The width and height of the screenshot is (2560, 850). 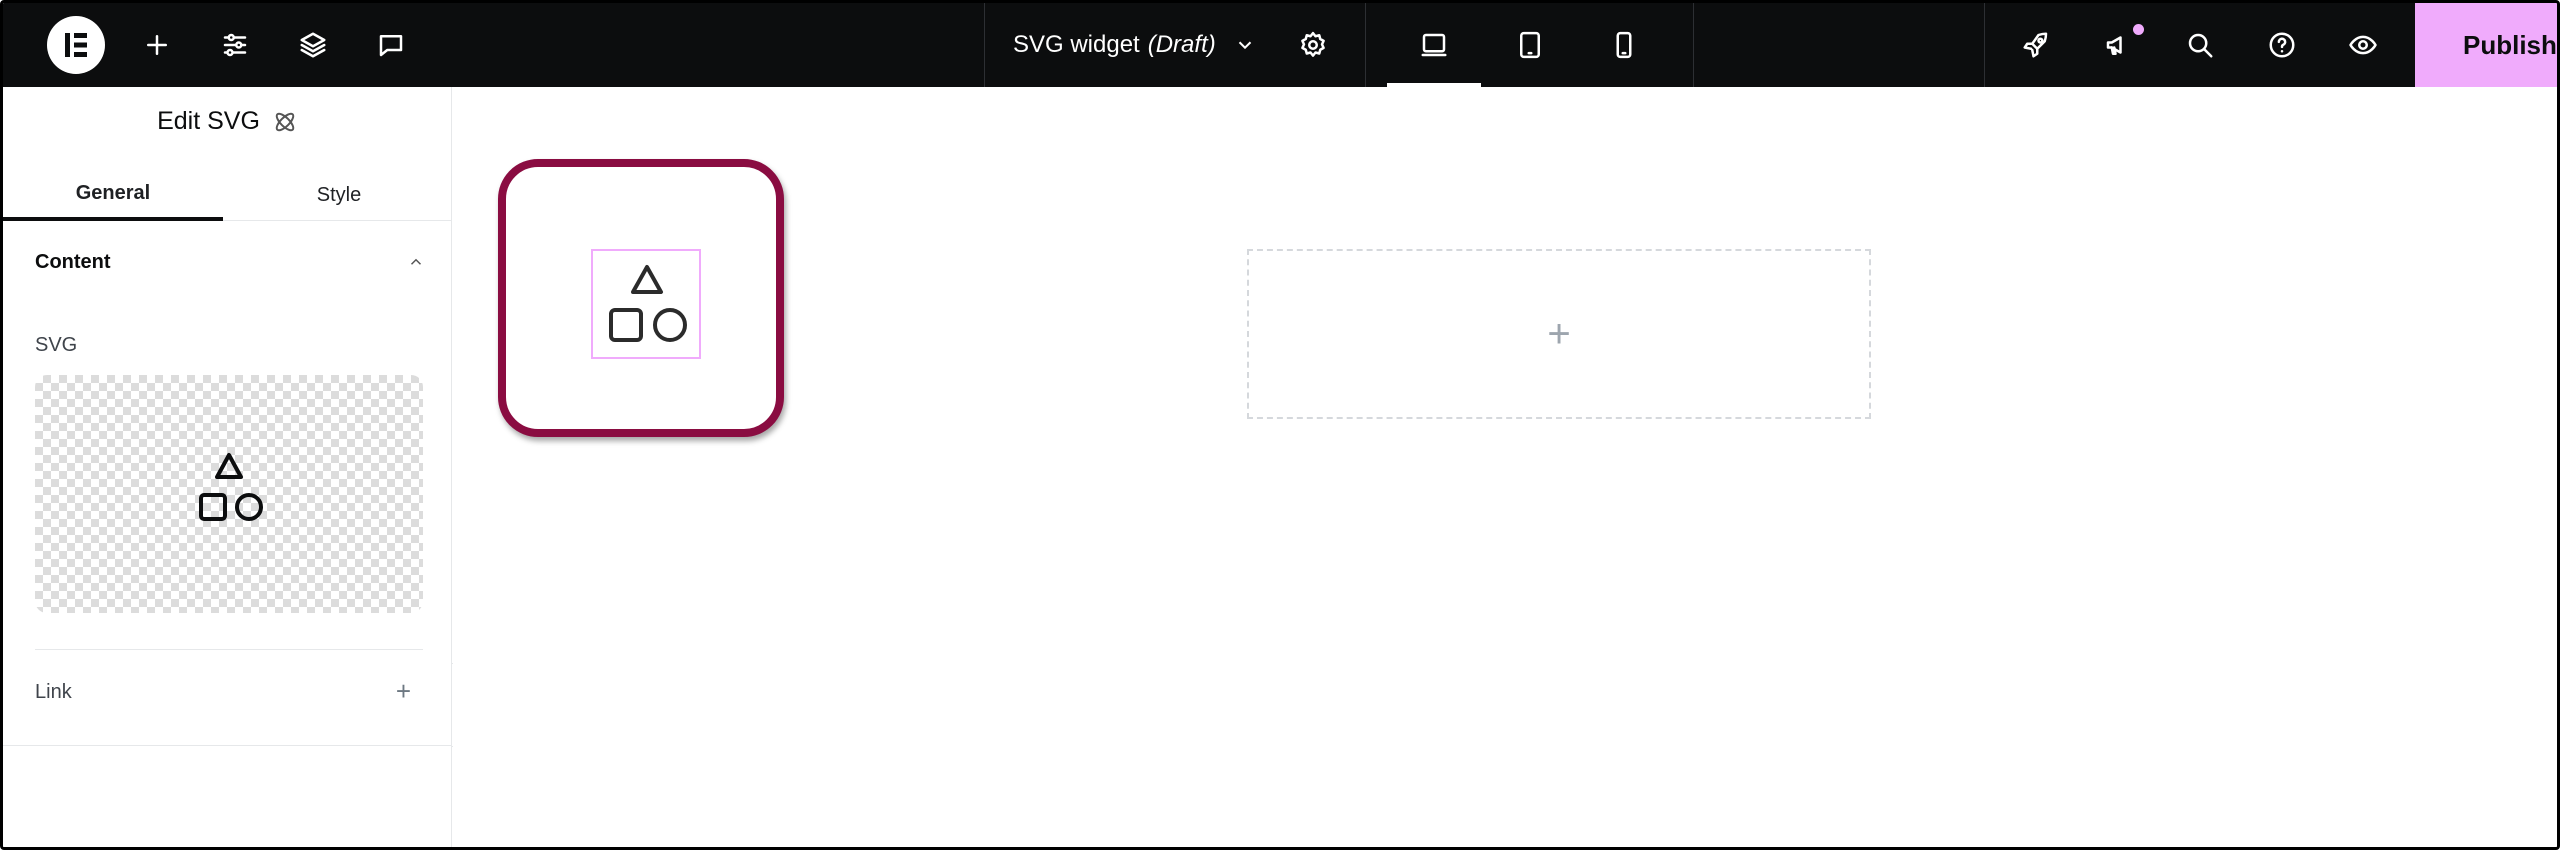 What do you see at coordinates (56, 345) in the screenshot?
I see `svg-field-label: SVG` at bounding box center [56, 345].